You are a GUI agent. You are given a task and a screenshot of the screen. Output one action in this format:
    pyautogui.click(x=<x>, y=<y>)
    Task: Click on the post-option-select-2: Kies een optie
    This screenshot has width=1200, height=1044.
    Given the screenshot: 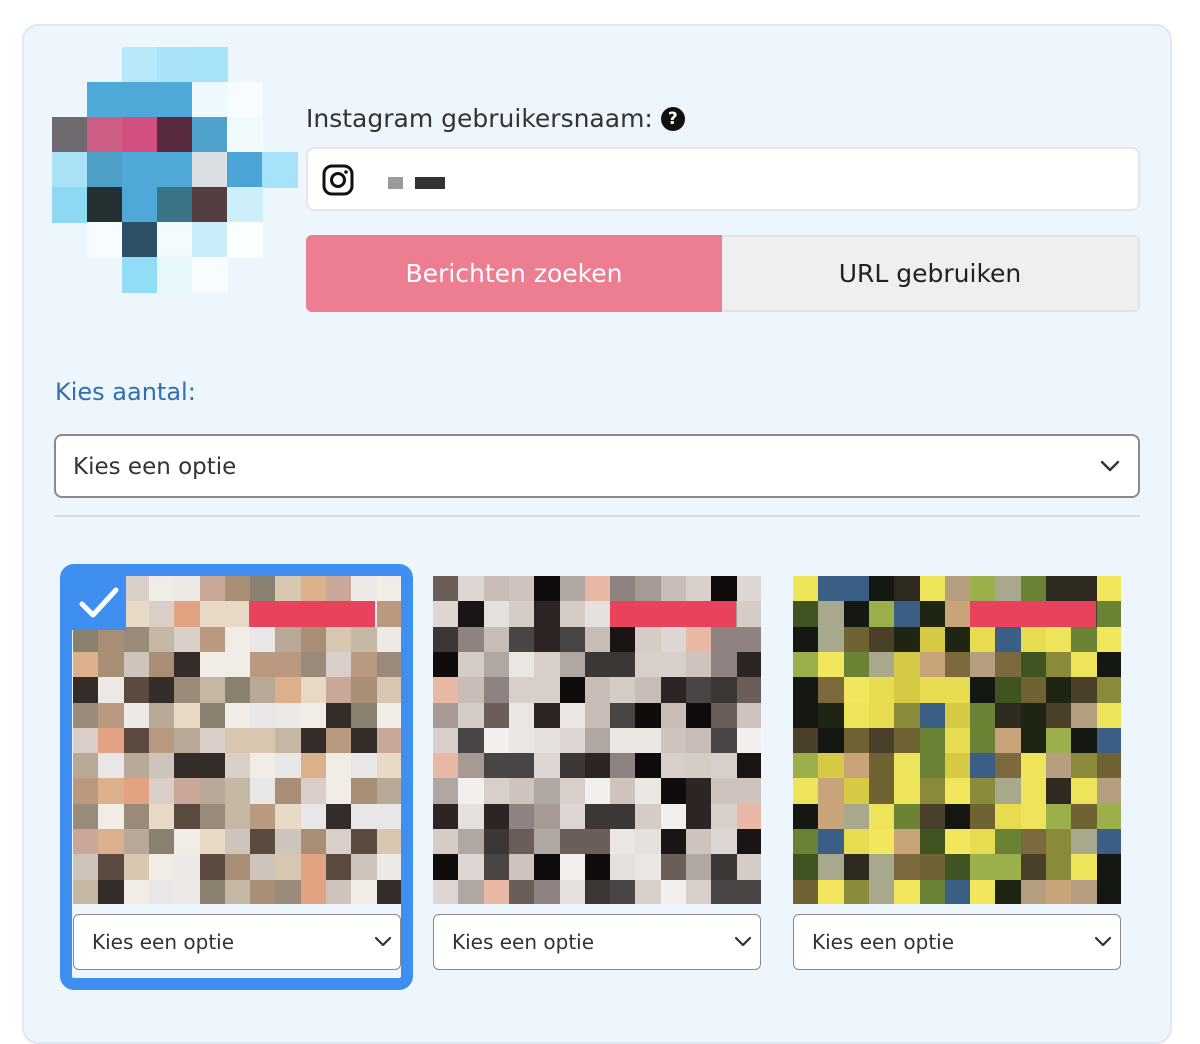 What is the action you would take?
    pyautogui.click(x=597, y=942)
    